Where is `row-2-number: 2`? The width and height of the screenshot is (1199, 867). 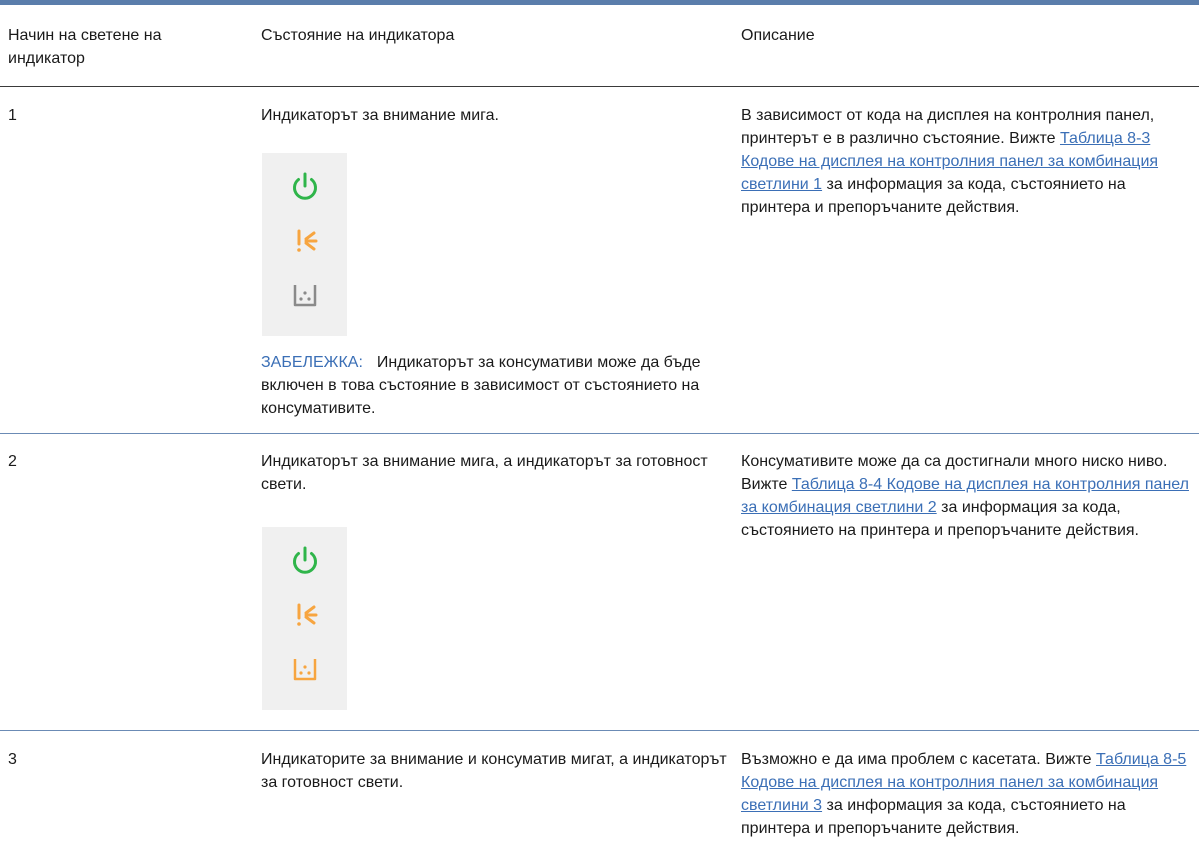 row-2-number: 2 is located at coordinates (12, 461).